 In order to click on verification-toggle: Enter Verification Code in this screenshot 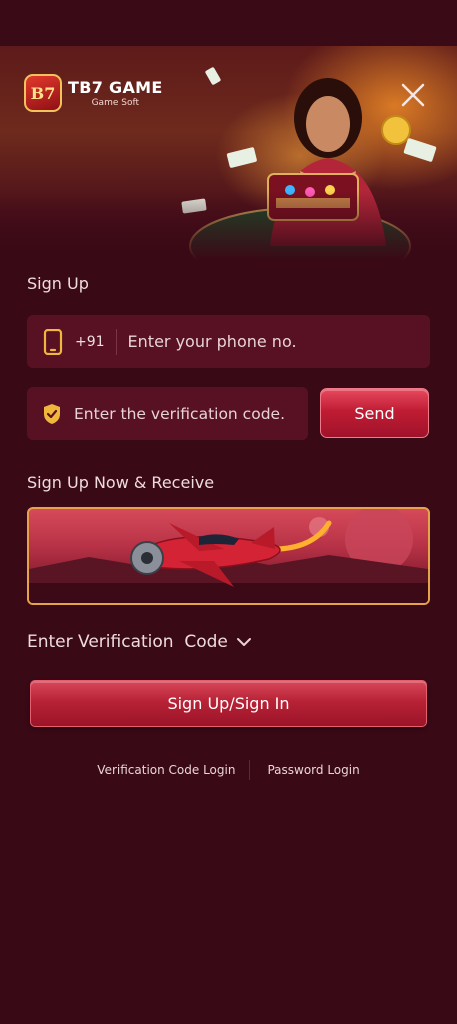, I will do `click(139, 642)`.